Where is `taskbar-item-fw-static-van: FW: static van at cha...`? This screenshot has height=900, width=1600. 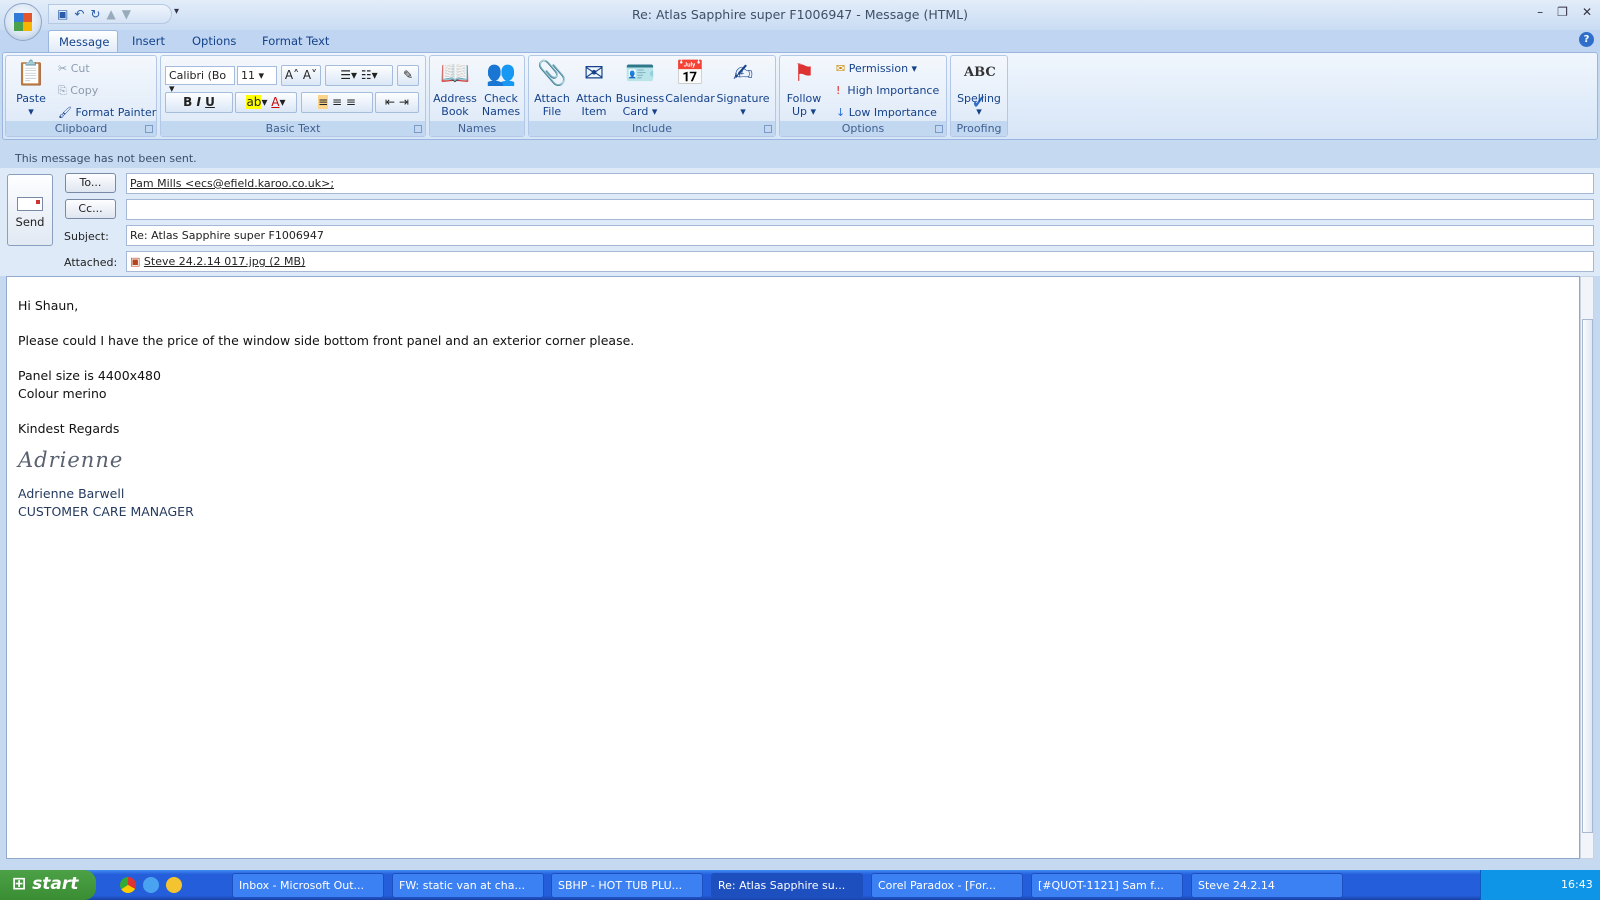 taskbar-item-fw-static-van: FW: static van at cha... is located at coordinates (468, 885).